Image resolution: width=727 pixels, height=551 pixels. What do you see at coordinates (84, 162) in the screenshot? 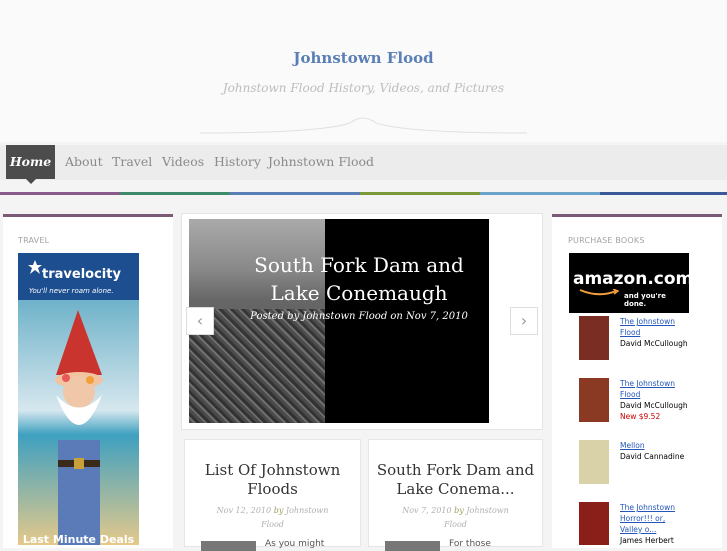
I see `nav-item-about: About` at bounding box center [84, 162].